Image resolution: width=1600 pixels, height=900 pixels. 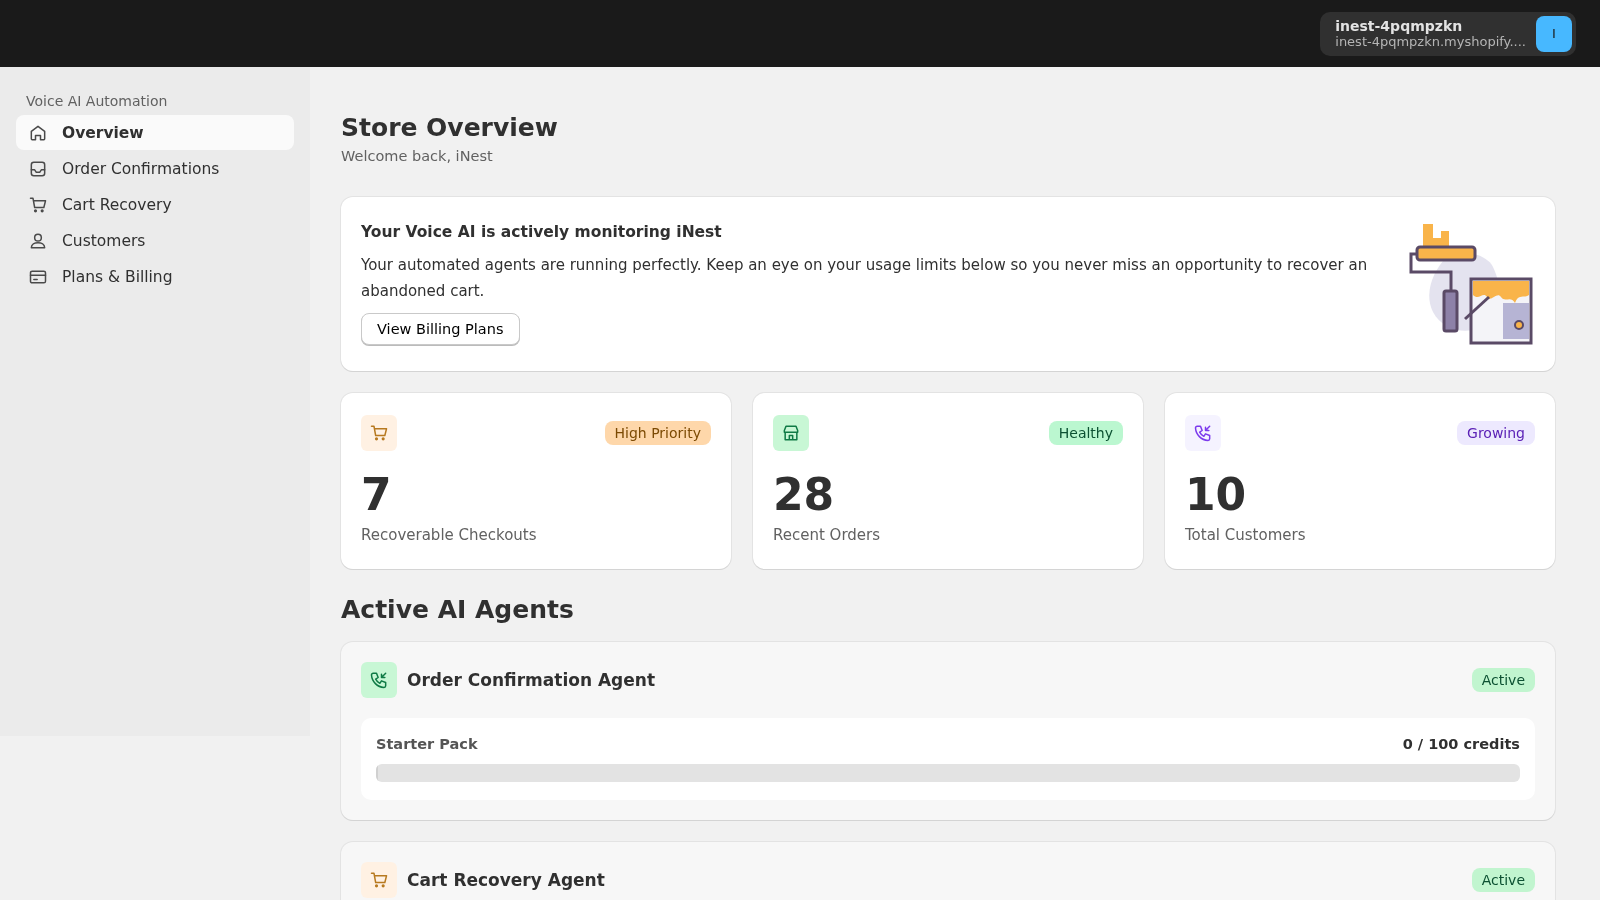 What do you see at coordinates (1461, 744) in the screenshot?
I see `credits-count: 0 / 100 credits` at bounding box center [1461, 744].